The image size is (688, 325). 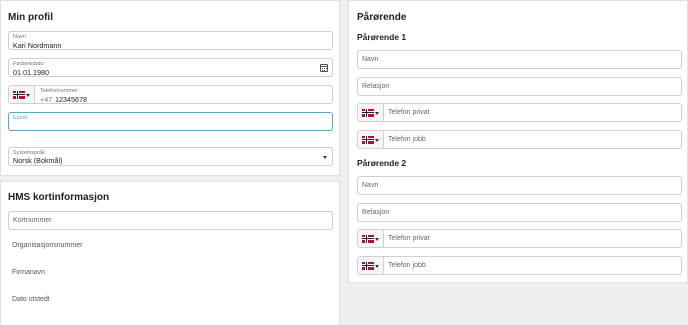 I want to click on profile-title: Min profil, so click(x=30, y=17).